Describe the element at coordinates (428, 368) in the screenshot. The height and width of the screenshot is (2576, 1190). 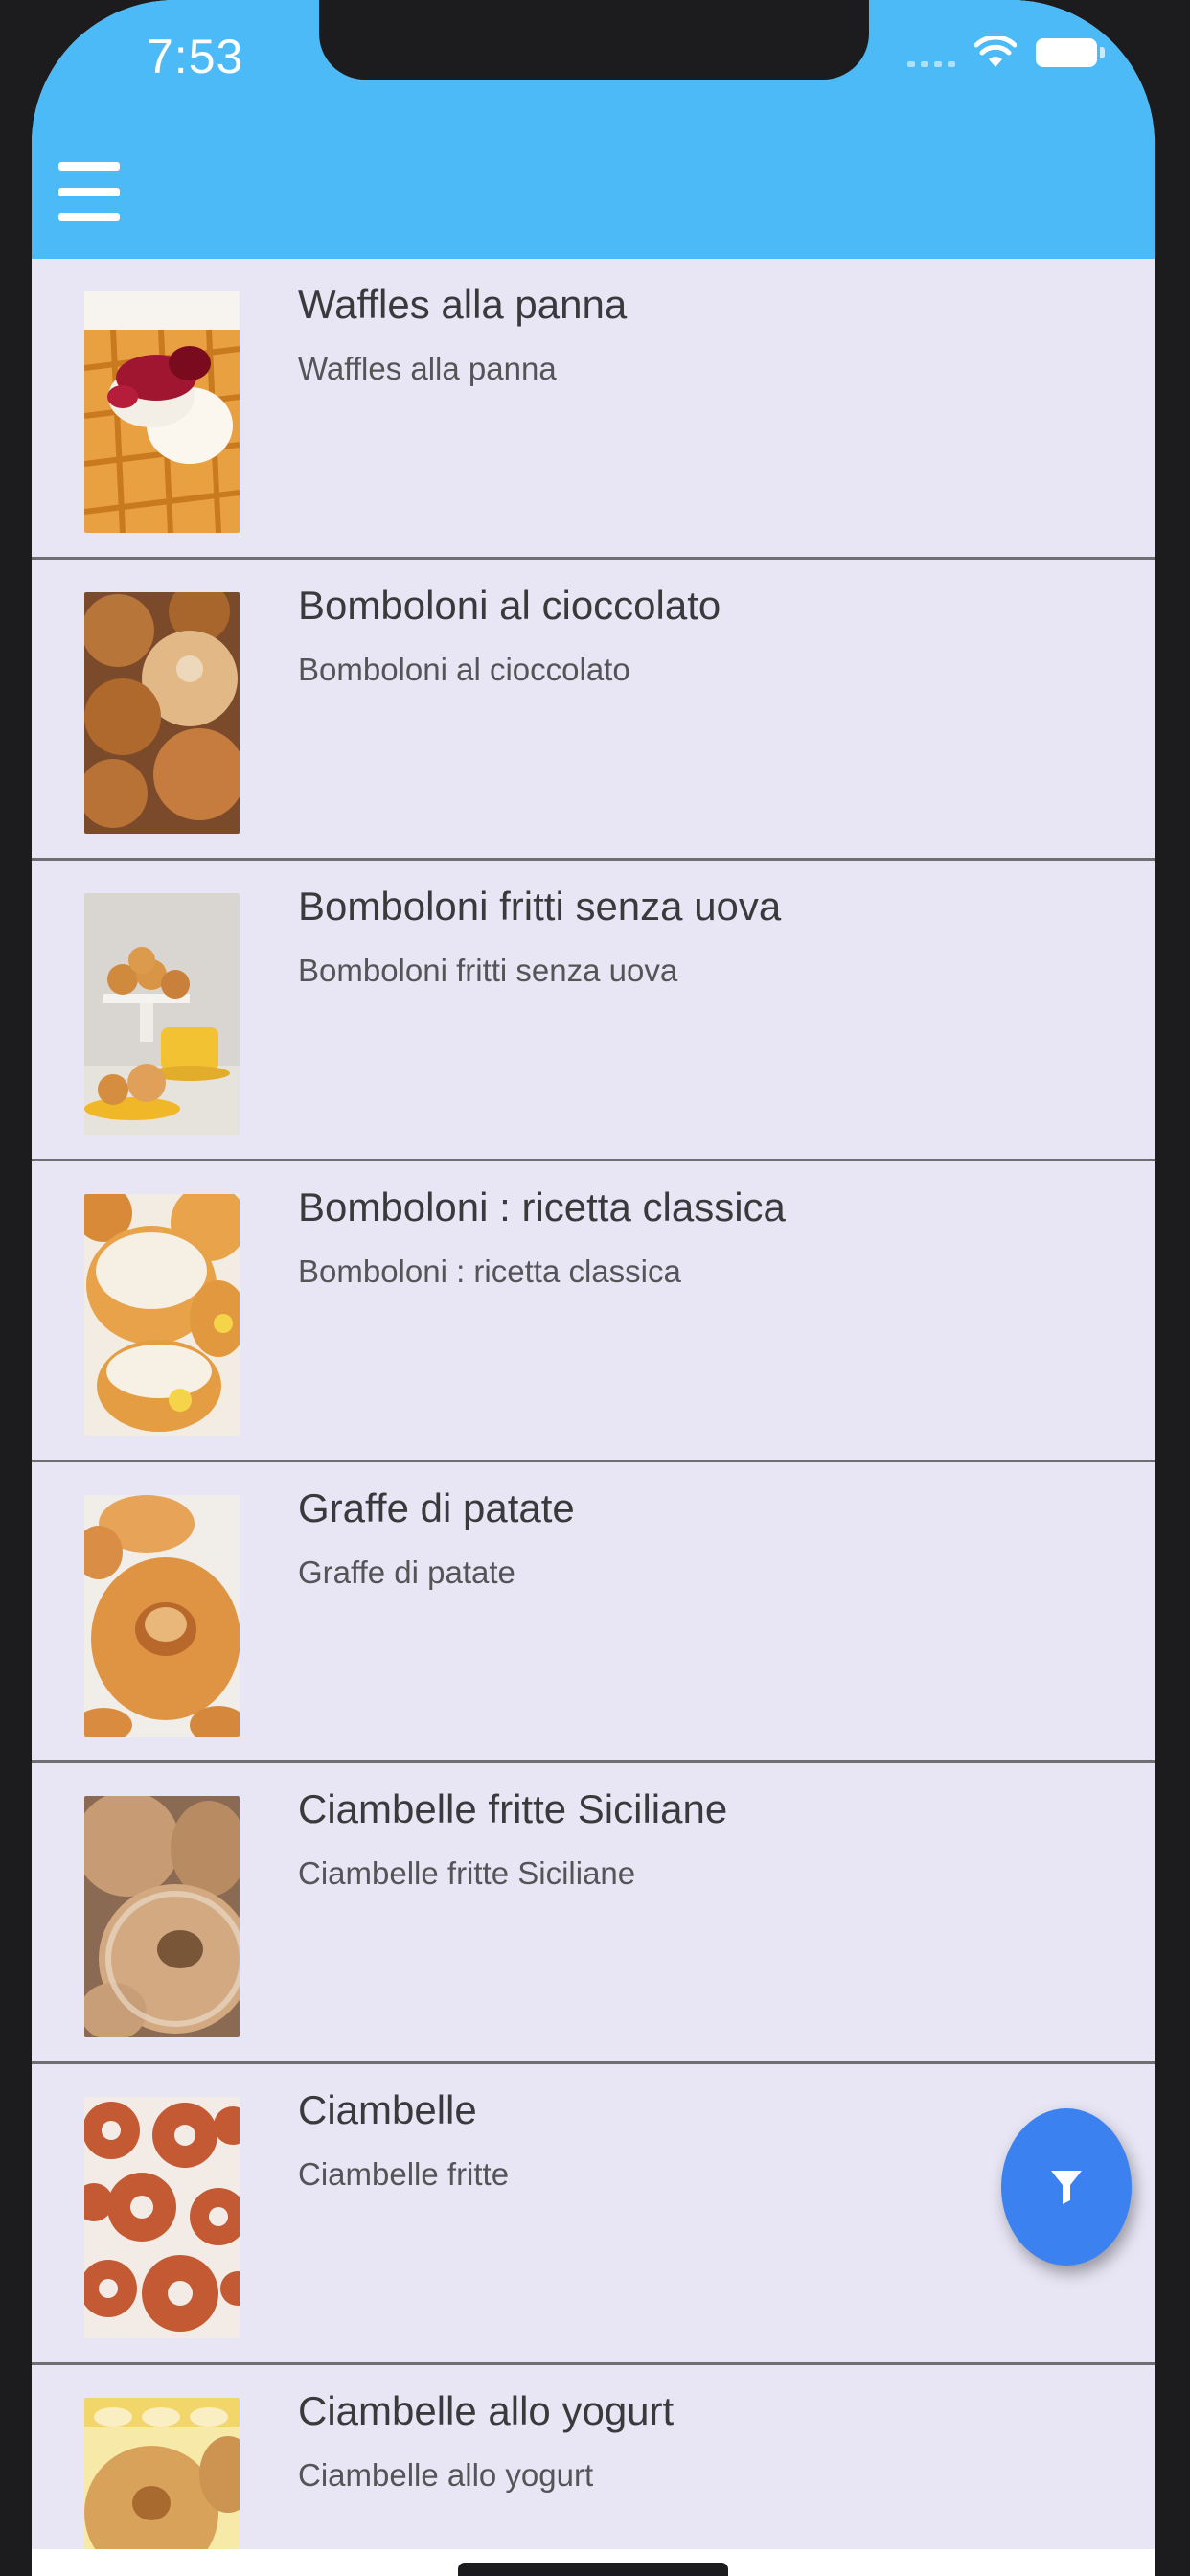
I see `recipe-subtitle: Waffles alla panna` at that location.